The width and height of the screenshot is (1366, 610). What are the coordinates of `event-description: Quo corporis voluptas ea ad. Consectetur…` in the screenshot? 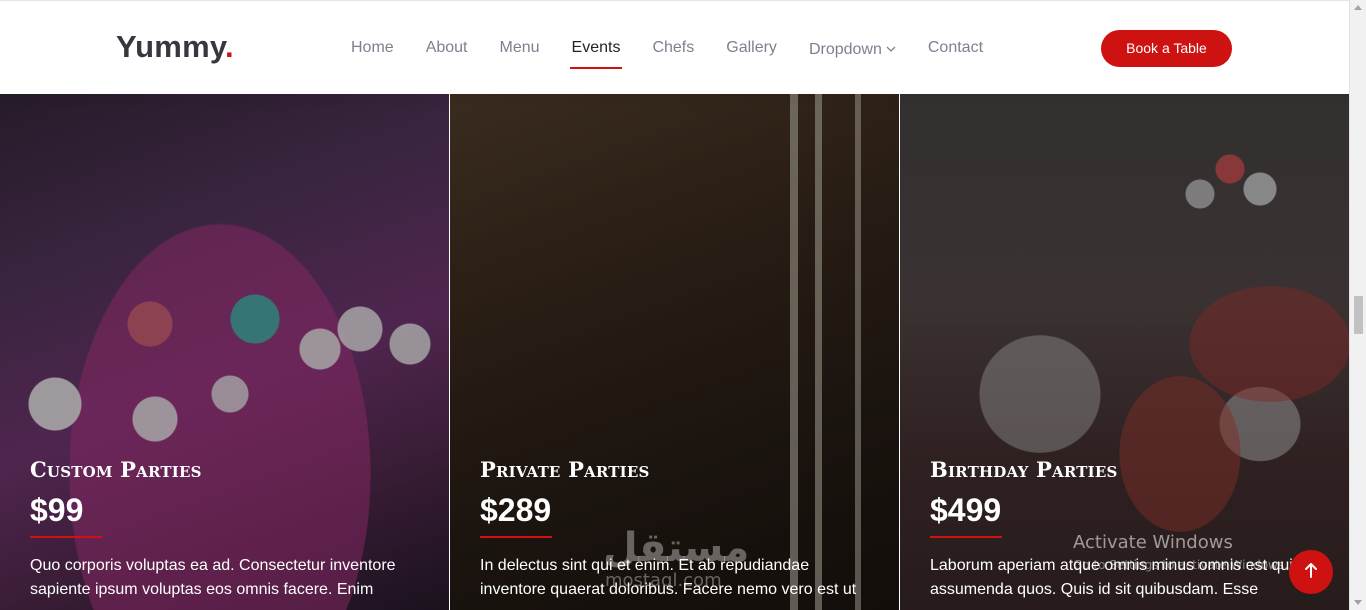 It's located at (213, 577).